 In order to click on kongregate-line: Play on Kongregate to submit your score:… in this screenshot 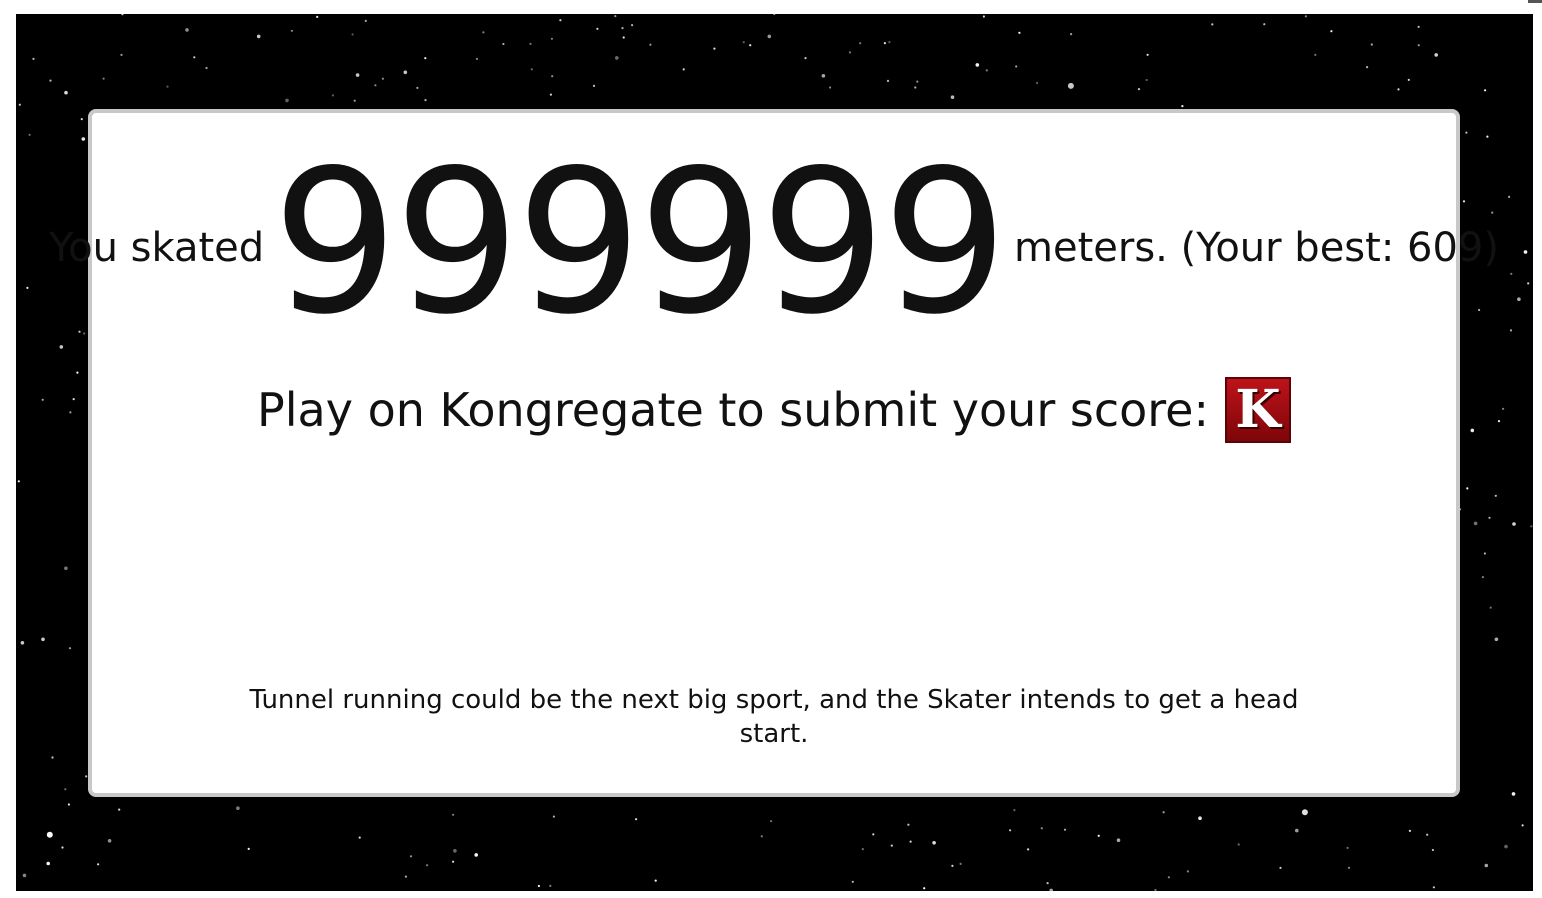, I will do `click(774, 410)`.